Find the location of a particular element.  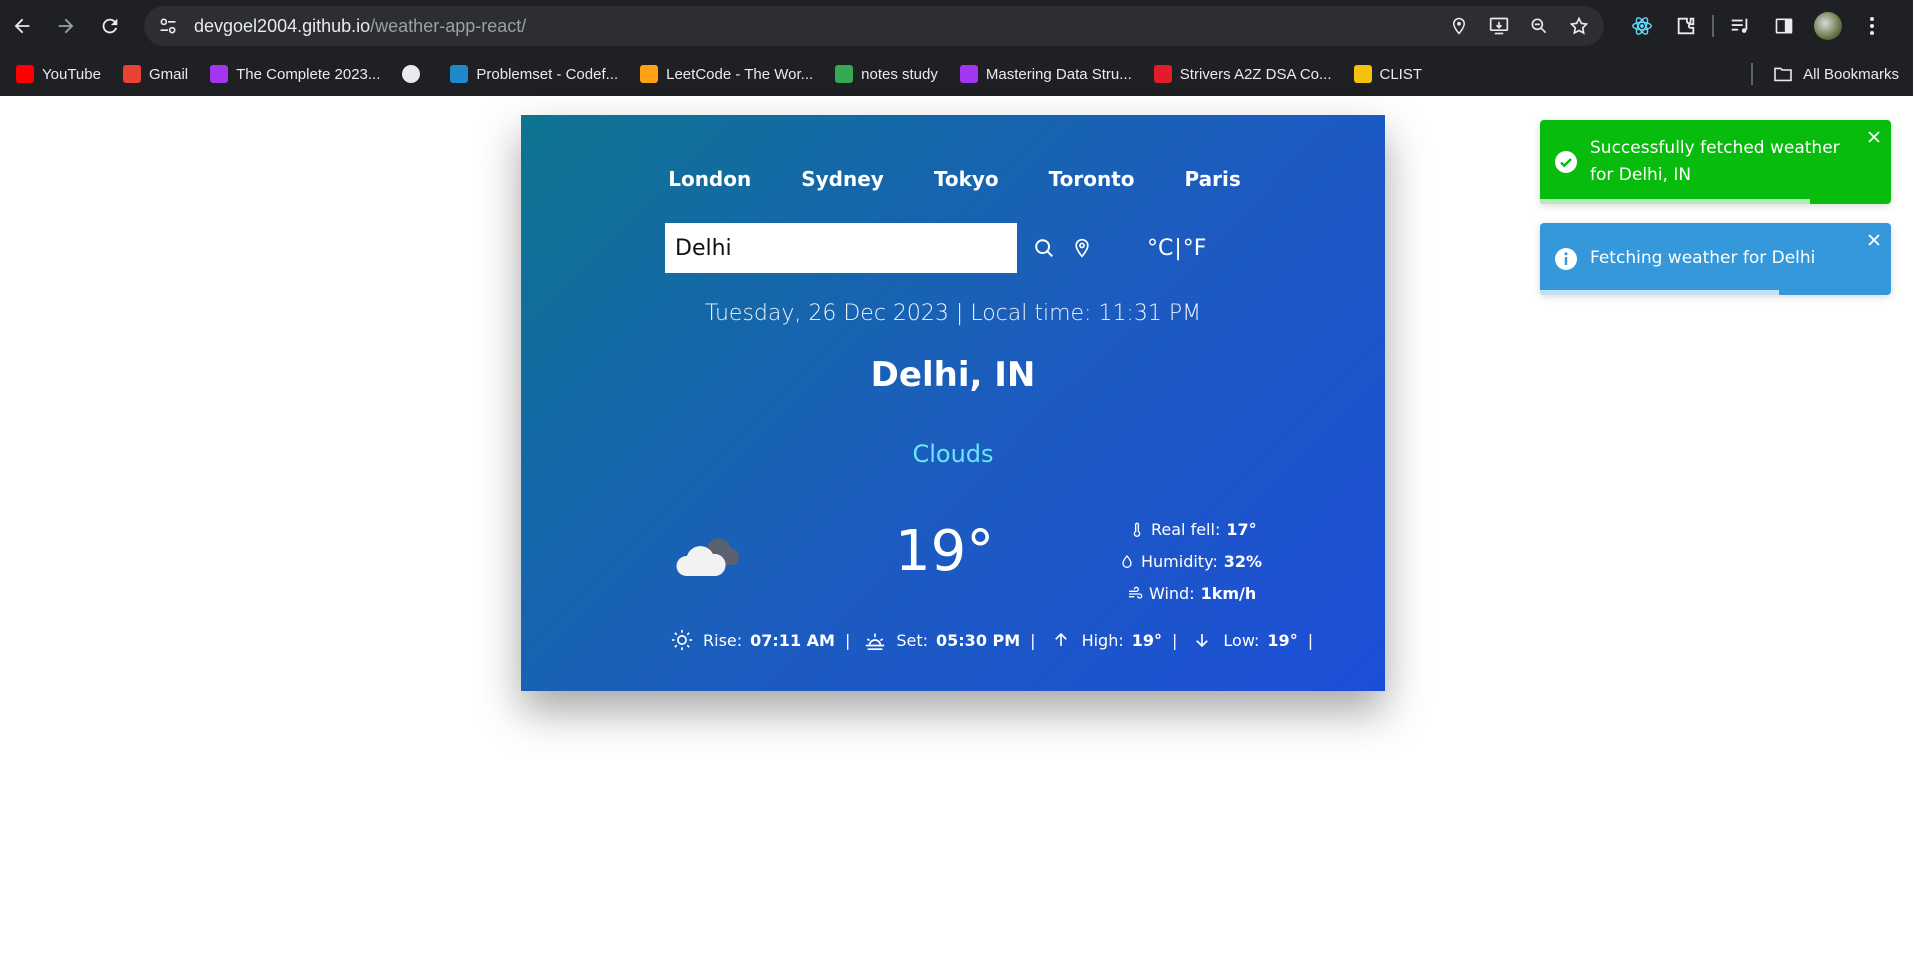

location-icon is located at coordinates (1082, 248).